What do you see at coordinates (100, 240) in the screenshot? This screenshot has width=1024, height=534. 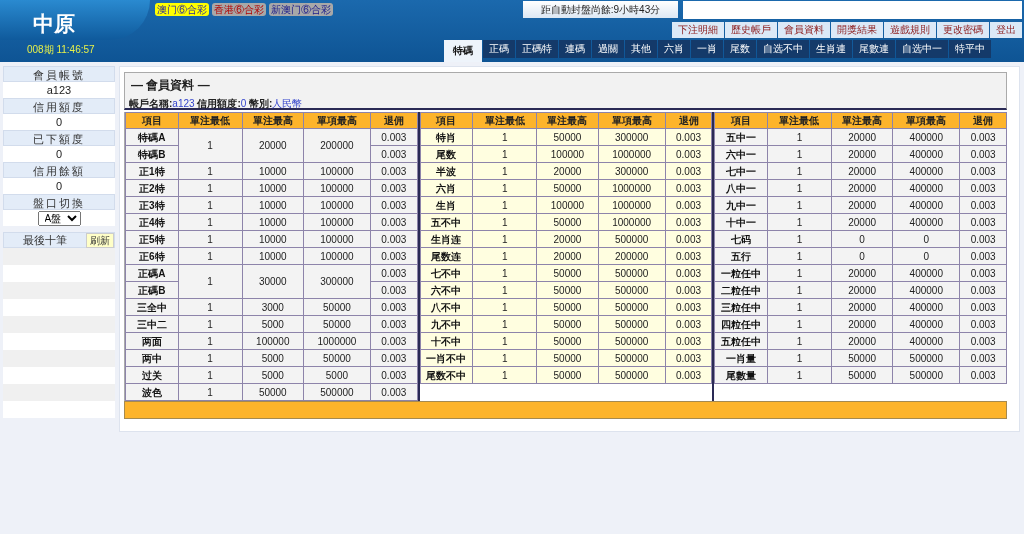 I see `refresh-button: 刷新` at bounding box center [100, 240].